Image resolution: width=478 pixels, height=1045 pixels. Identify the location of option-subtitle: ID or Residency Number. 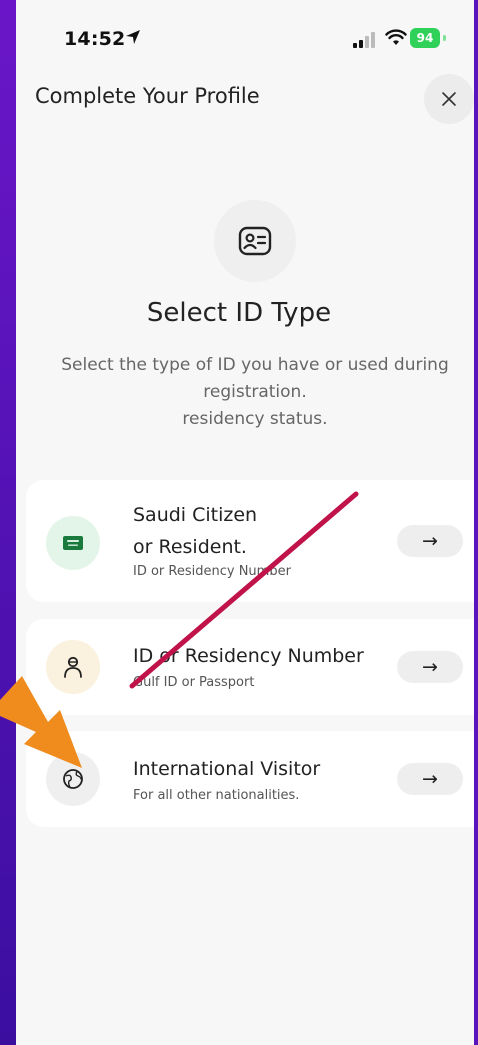
(212, 571).